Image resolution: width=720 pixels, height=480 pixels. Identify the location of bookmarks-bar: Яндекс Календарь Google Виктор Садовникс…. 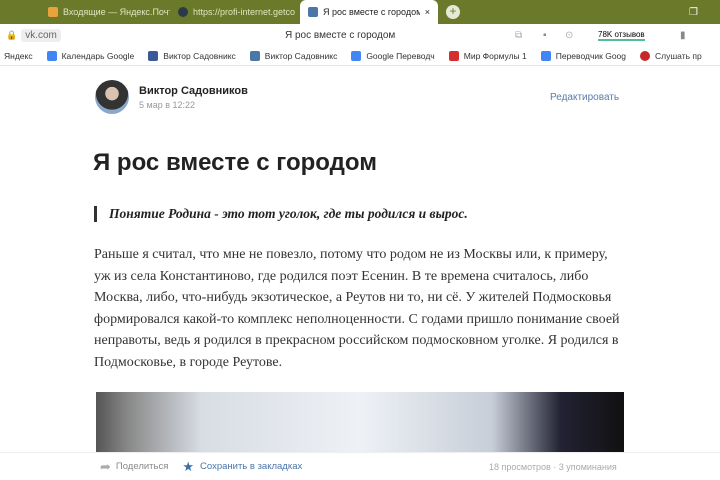
(360, 56).